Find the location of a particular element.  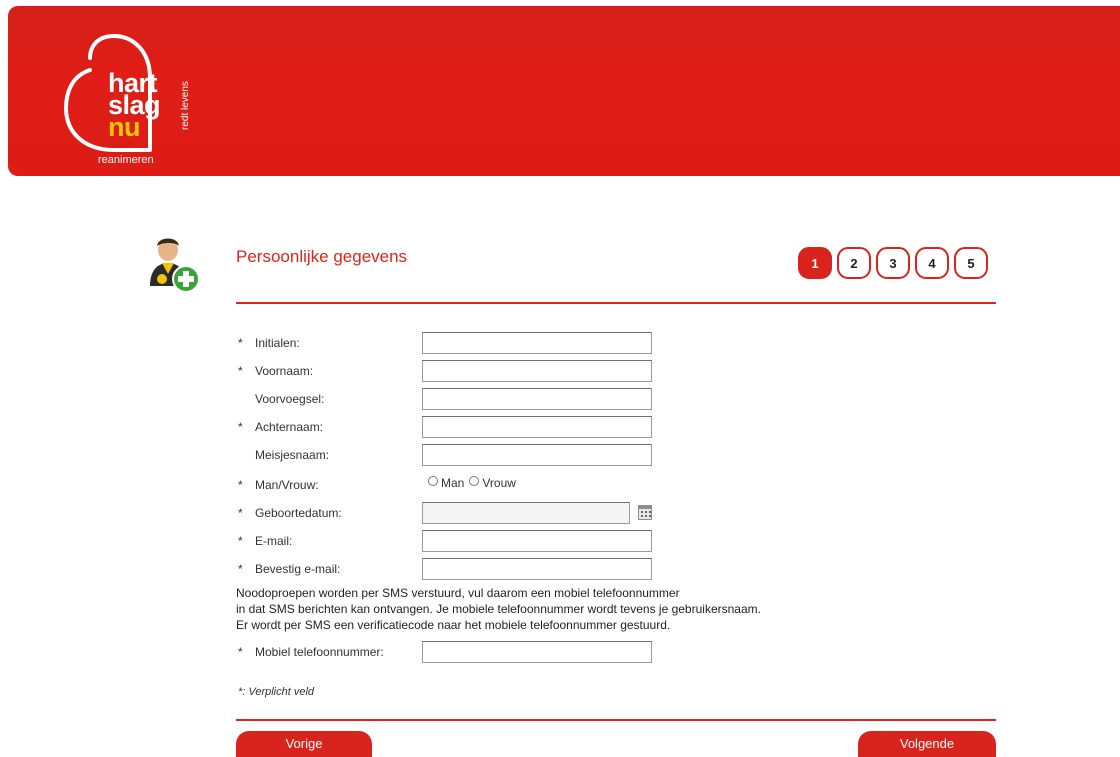

form-row-geboortedatum: * Geboortedatum: is located at coordinates (458, 513).